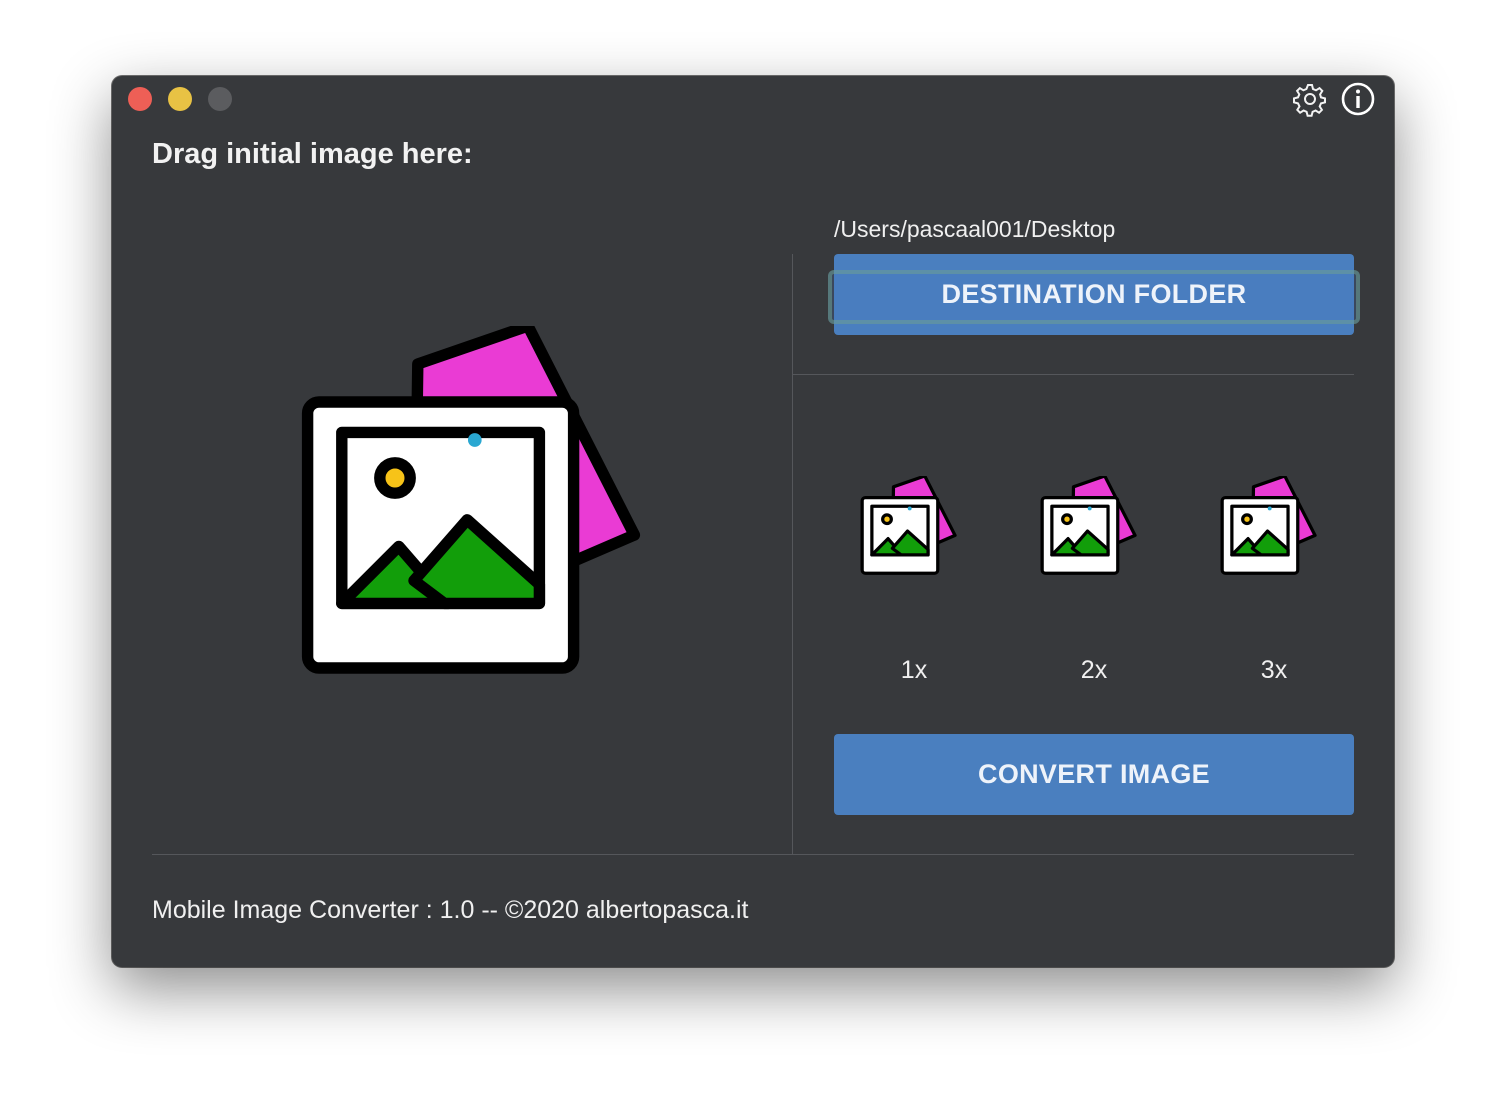 This screenshot has width=1506, height=1116. What do you see at coordinates (1274, 670) in the screenshot?
I see `scale-label: 3x` at bounding box center [1274, 670].